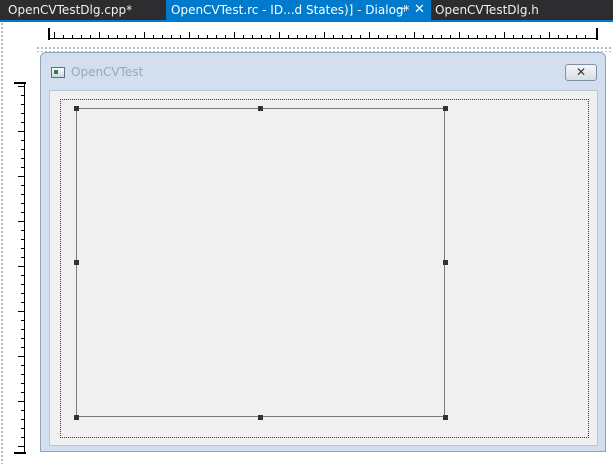 Image resolution: width=613 pixels, height=464 pixels. I want to click on resize-handle-bottom, so click(260, 417).